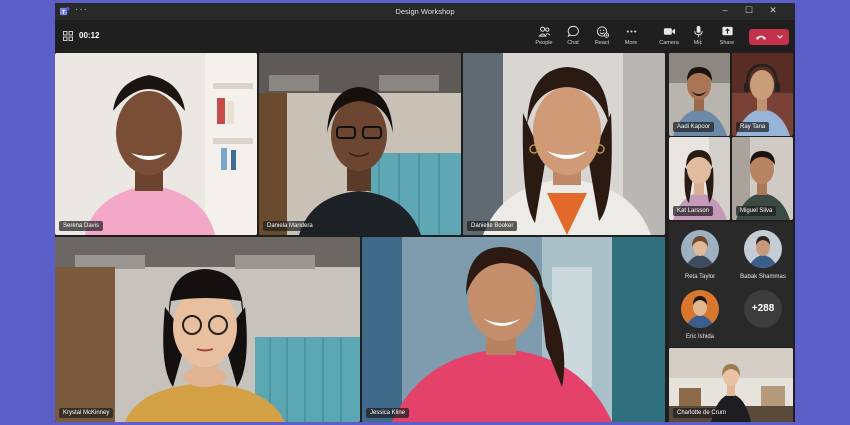  What do you see at coordinates (544, 43) in the screenshot?
I see `people-label: People` at bounding box center [544, 43].